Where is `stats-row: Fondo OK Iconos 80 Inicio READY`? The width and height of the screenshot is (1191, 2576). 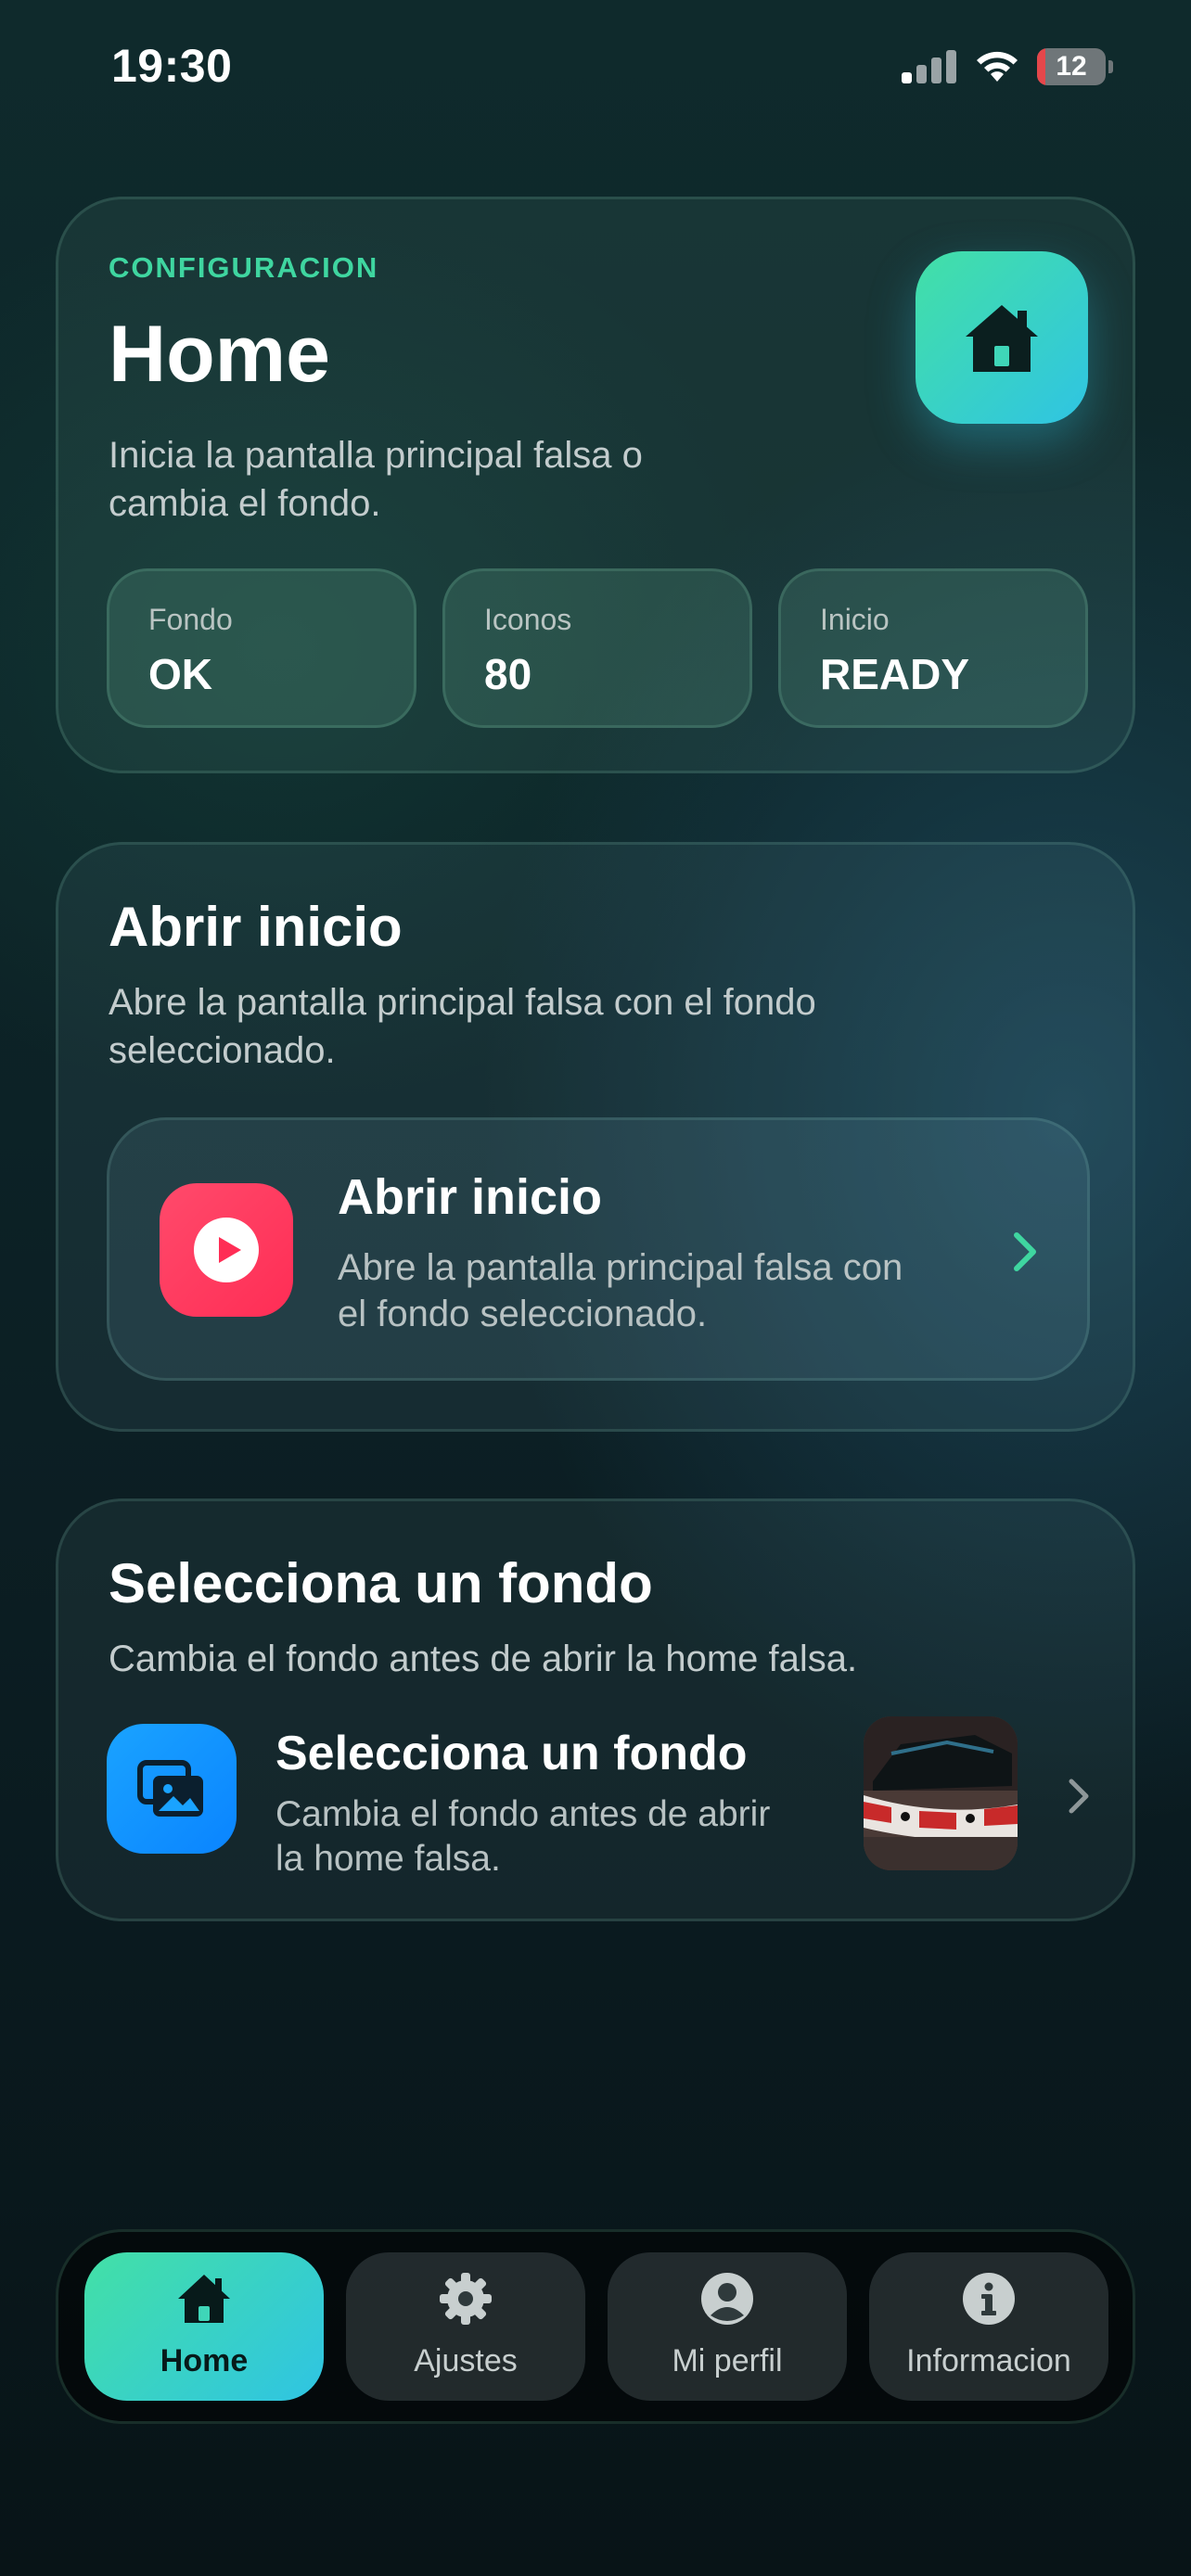
stats-row: Fondo OK Iconos 80 Inicio READY is located at coordinates (598, 648).